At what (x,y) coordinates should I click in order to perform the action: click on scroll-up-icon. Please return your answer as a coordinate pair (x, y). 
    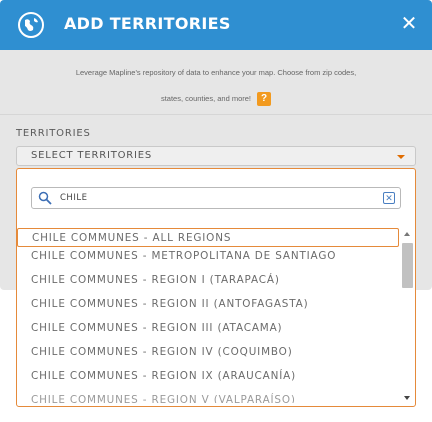
    Looking at the image, I should click on (407, 234).